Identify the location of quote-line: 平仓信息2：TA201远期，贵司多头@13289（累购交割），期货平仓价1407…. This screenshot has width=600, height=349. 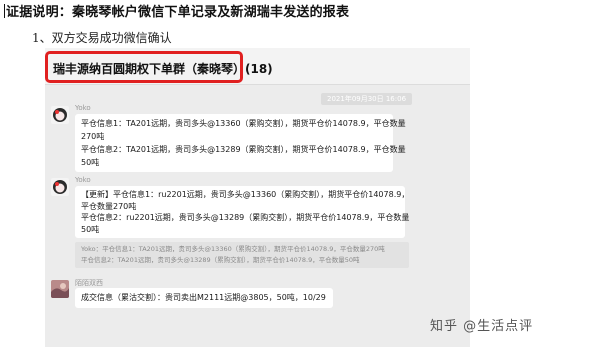
(220, 260).